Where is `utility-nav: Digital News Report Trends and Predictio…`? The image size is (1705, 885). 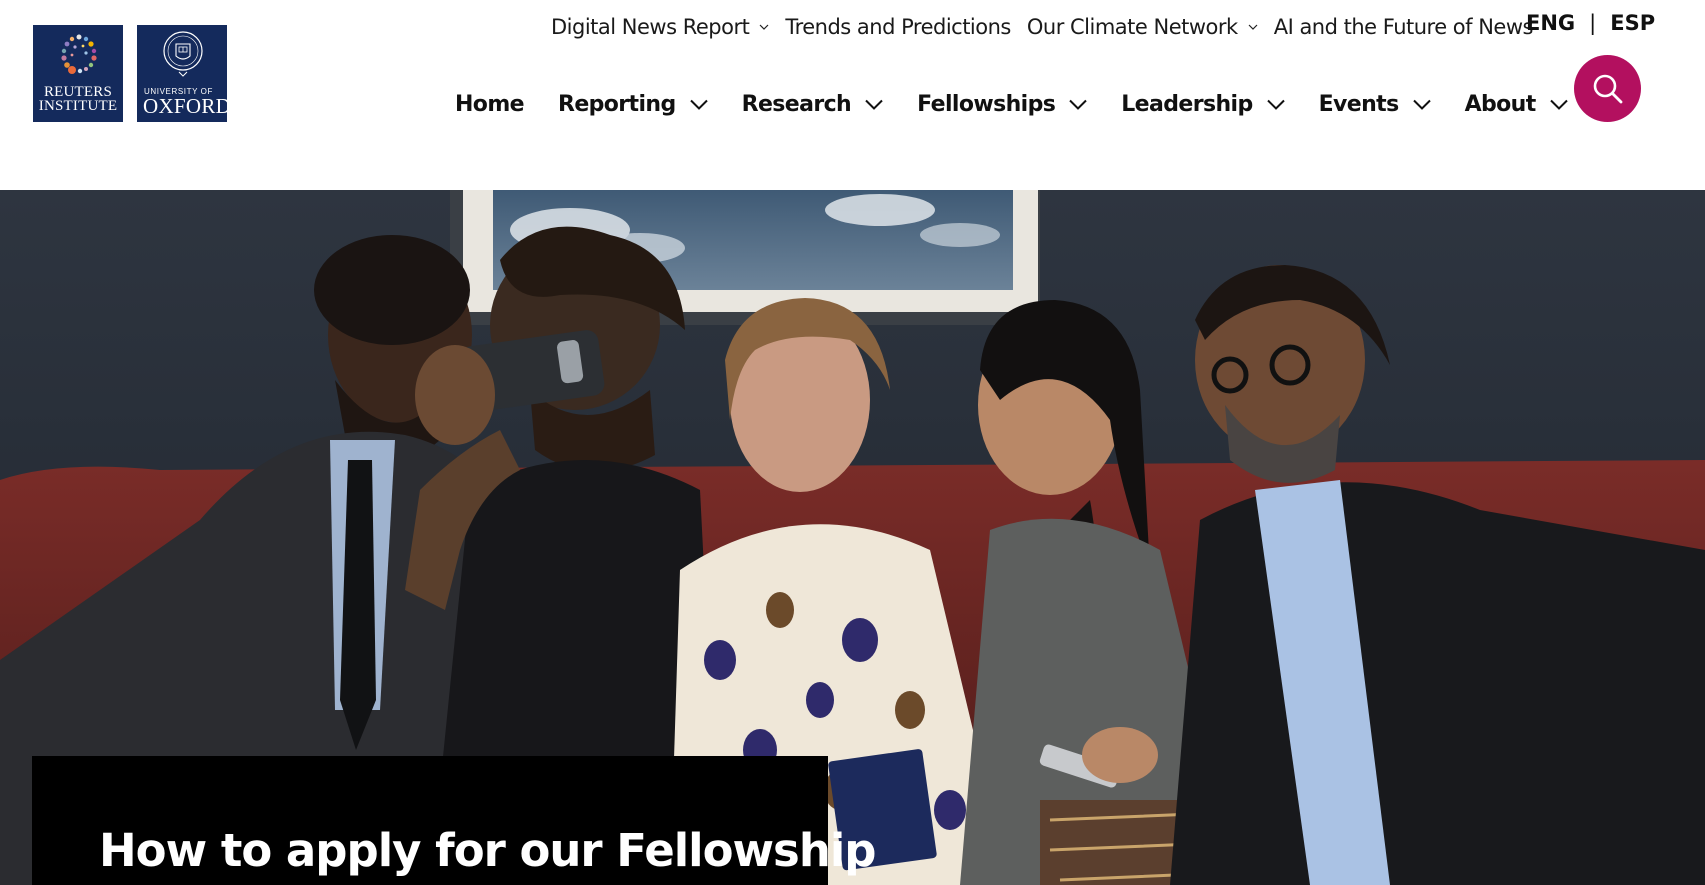 utility-nav: Digital News Report Trends and Predictio… is located at coordinates (1042, 27).